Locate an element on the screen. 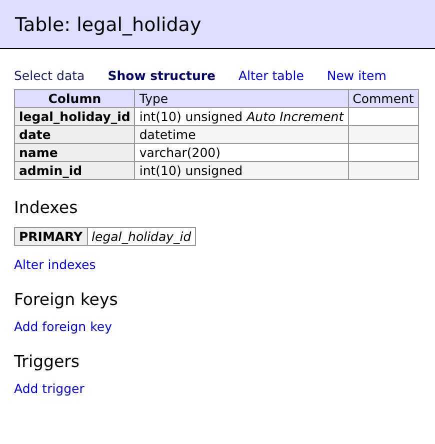  column-name-cell: date is located at coordinates (74, 135).